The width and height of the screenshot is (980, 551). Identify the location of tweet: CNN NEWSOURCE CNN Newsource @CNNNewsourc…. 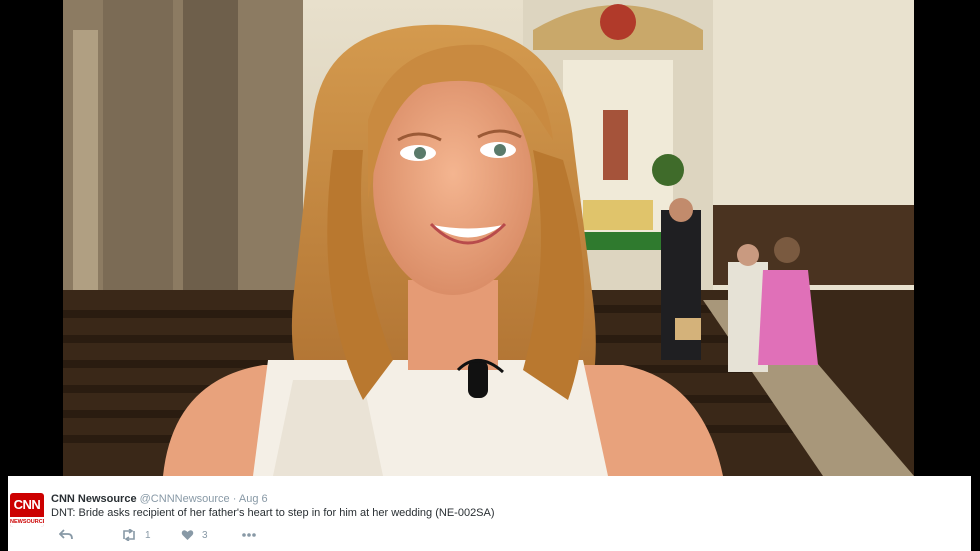
(490, 513).